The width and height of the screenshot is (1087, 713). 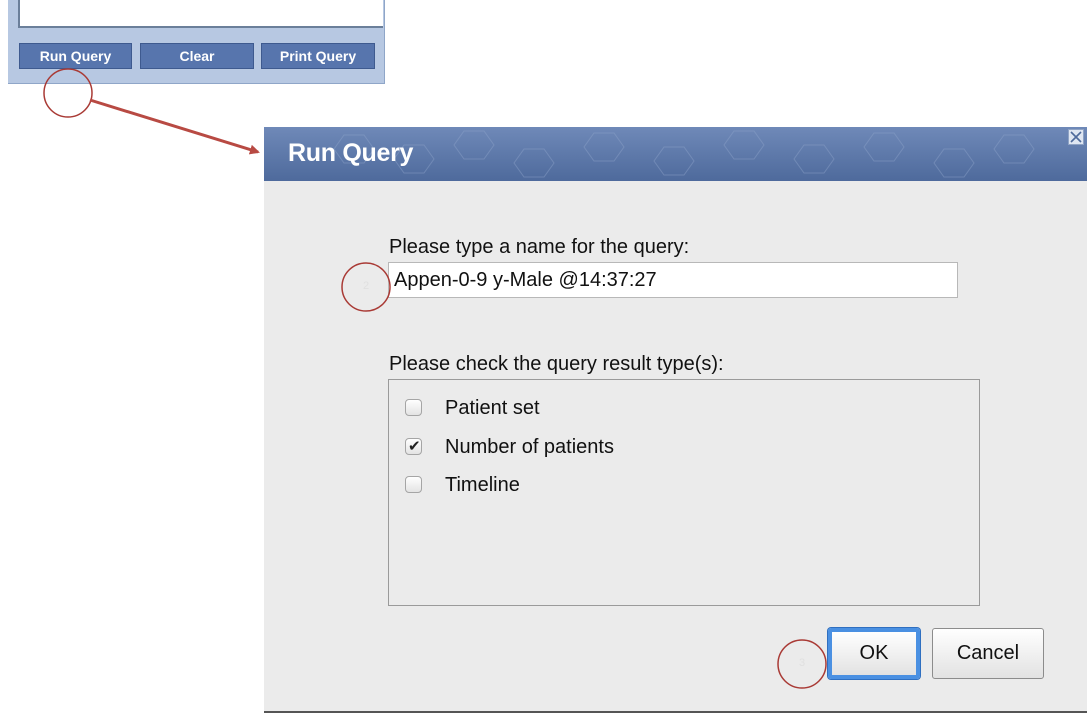 What do you see at coordinates (556, 364) in the screenshot?
I see `result-type-label: Please check the query result type(s):` at bounding box center [556, 364].